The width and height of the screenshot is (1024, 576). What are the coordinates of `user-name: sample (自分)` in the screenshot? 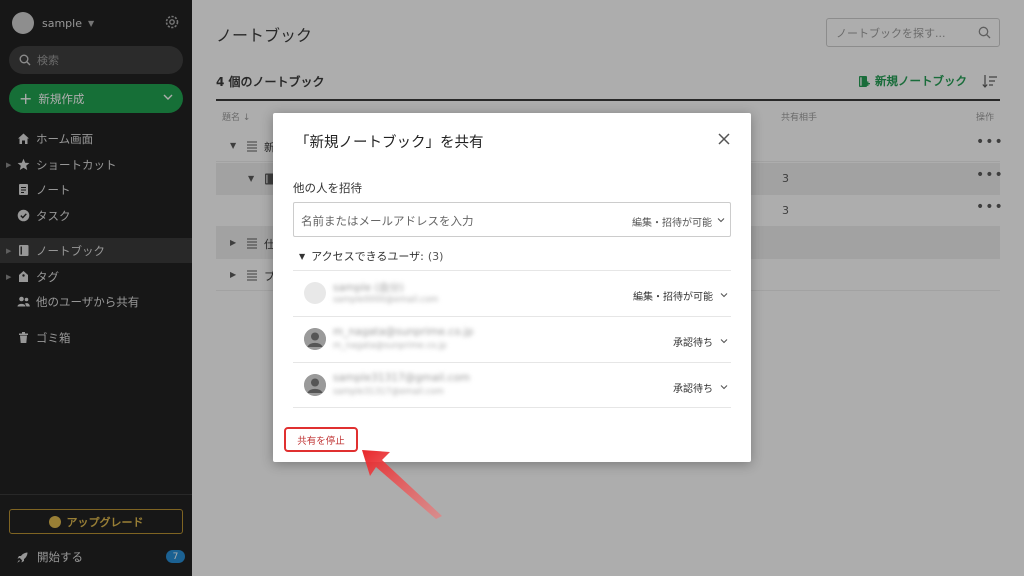 It's located at (368, 288).